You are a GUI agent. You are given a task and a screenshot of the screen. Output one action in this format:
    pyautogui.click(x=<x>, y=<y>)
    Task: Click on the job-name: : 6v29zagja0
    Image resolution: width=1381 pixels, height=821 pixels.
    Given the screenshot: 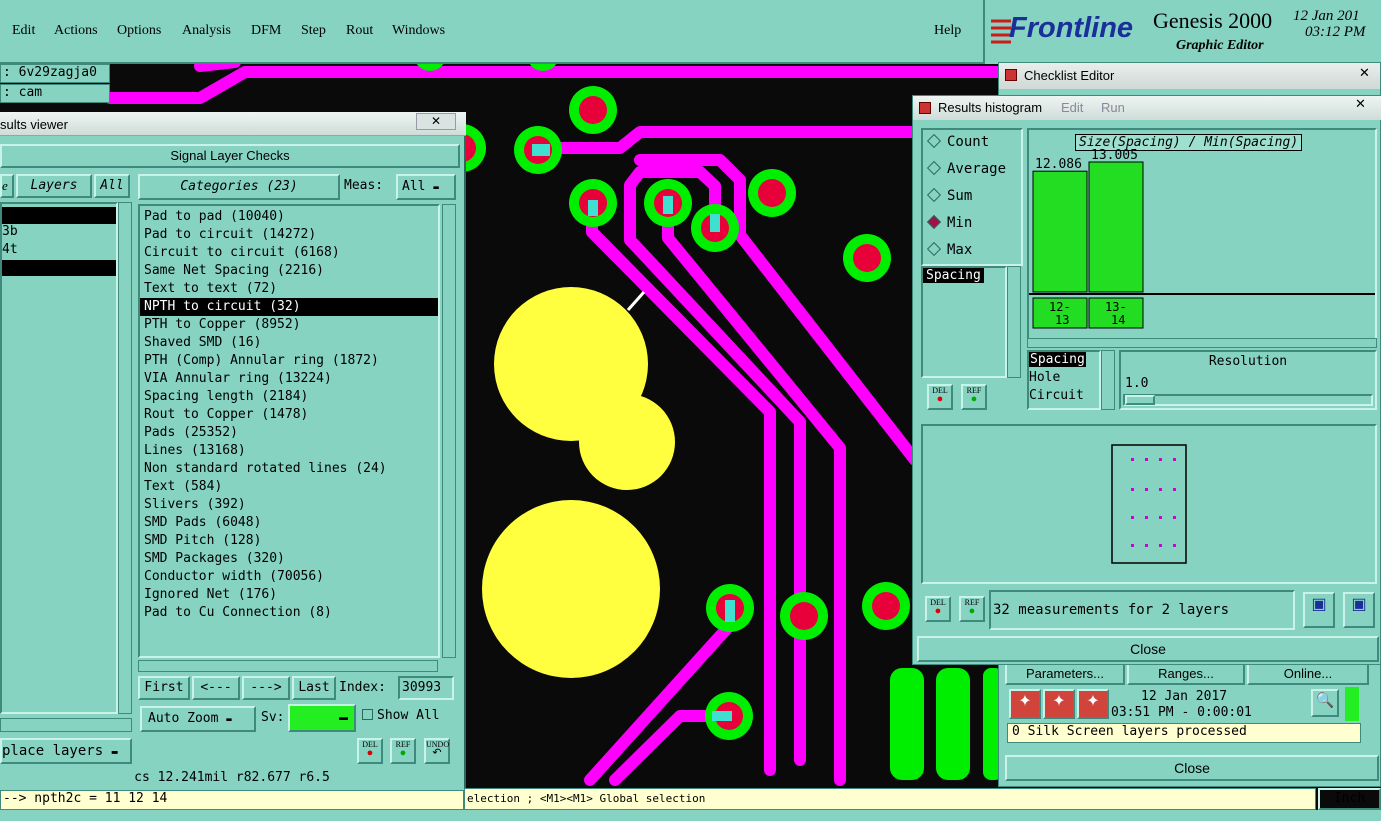 What is the action you would take?
    pyautogui.click(x=55, y=73)
    